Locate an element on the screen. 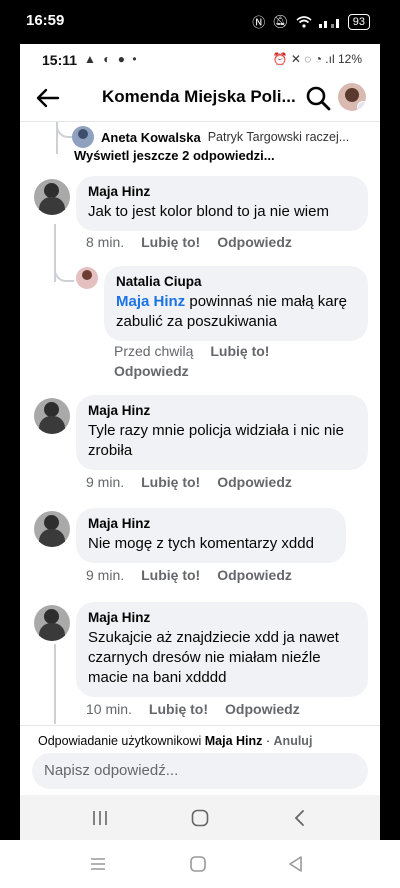  comment-text: Nie mogę z tych komentarzy xddd is located at coordinates (201, 543).